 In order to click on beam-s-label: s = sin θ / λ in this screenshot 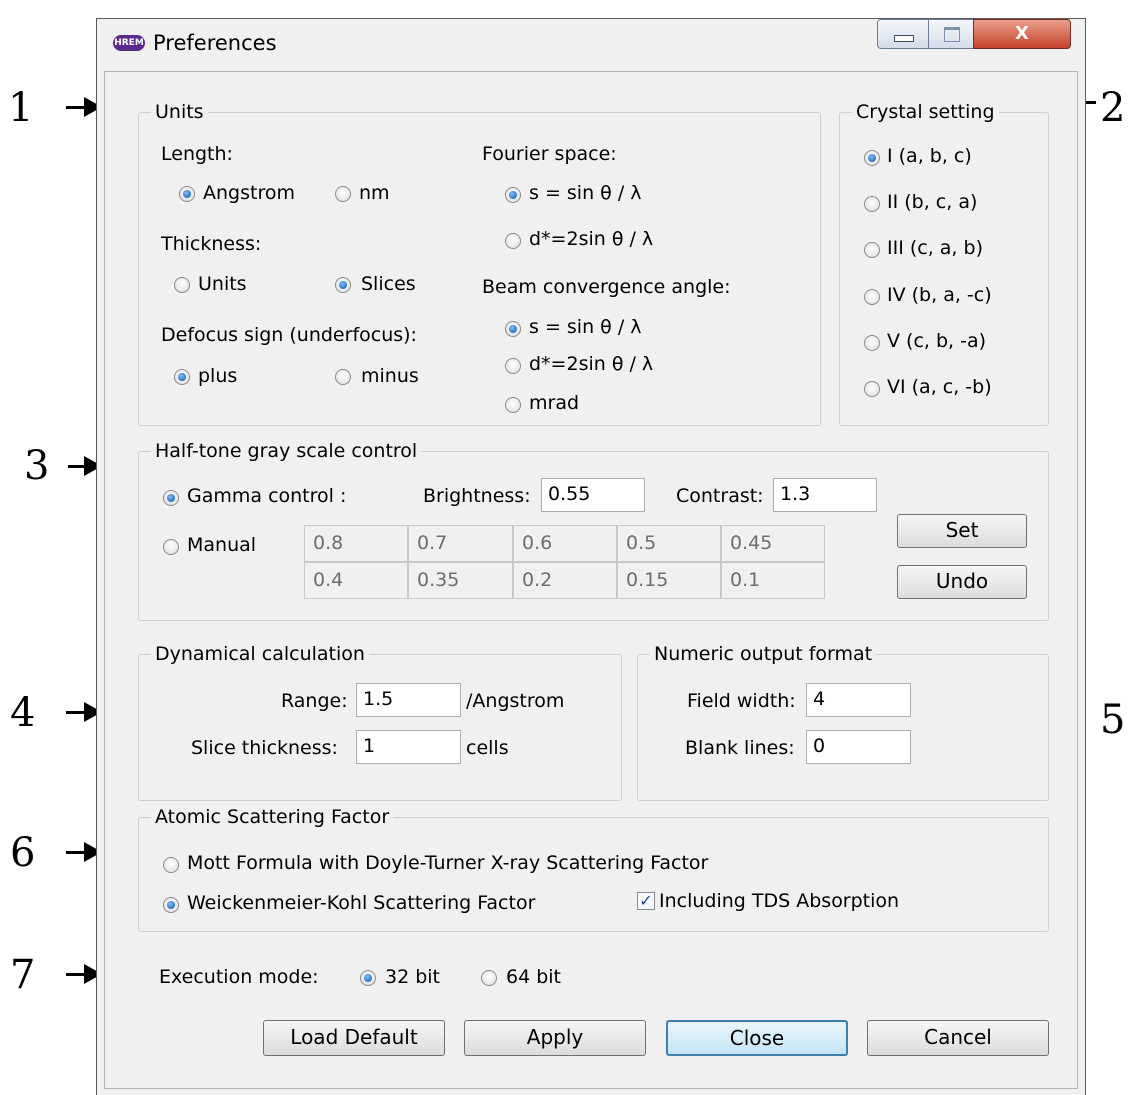, I will do `click(585, 327)`.